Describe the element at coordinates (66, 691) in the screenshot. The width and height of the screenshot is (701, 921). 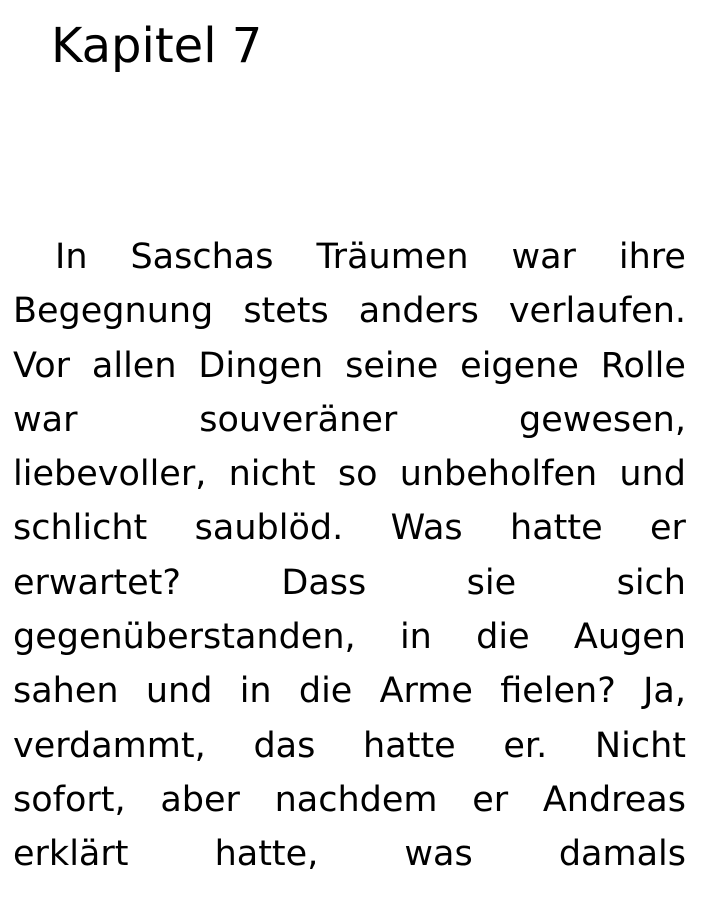
I see `word: sahen` at that location.